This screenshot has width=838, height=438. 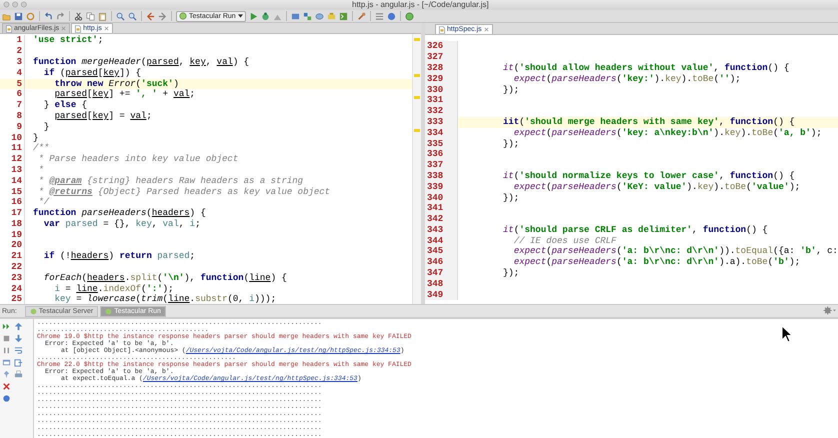 I want to click on line-number: 19, so click(x=12, y=235).